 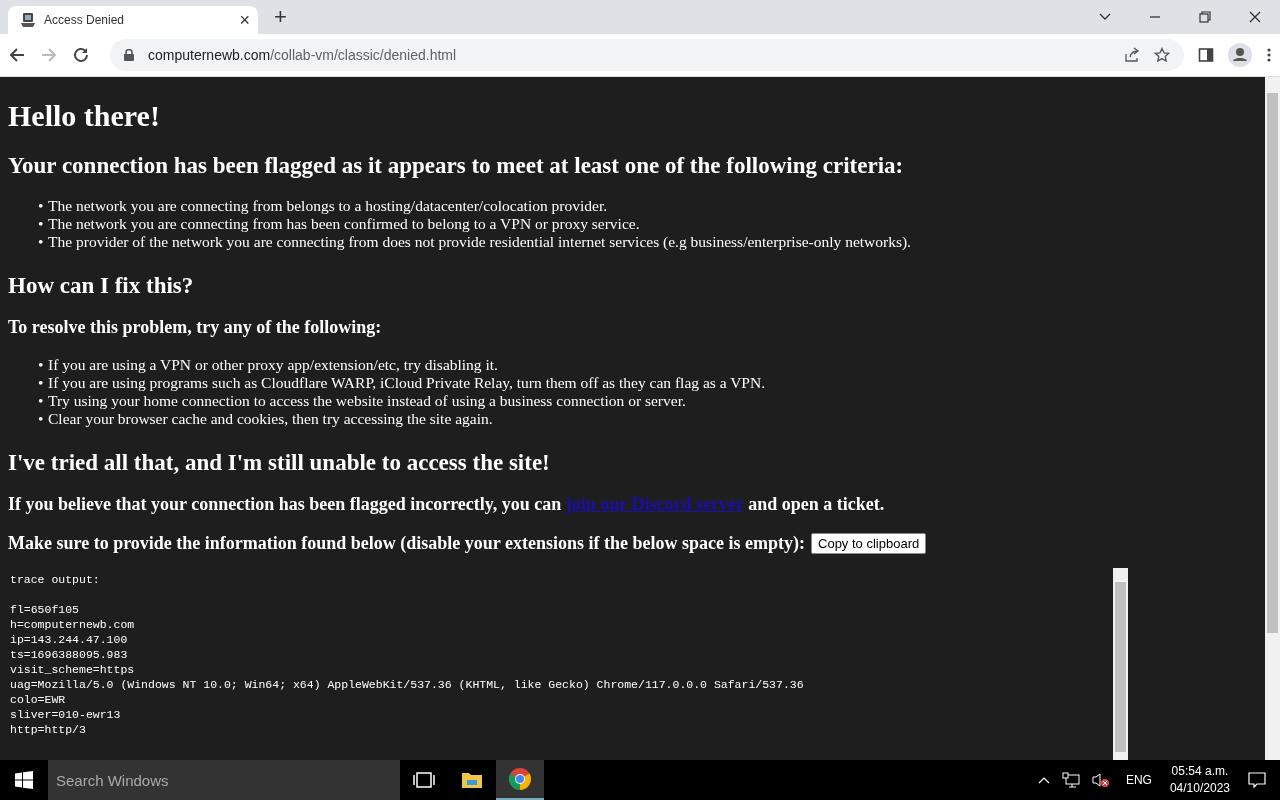 I want to click on criteria-item: The network you are connecting from has been confirmed to belong to a VPN or proxy service., so click(x=344, y=224).